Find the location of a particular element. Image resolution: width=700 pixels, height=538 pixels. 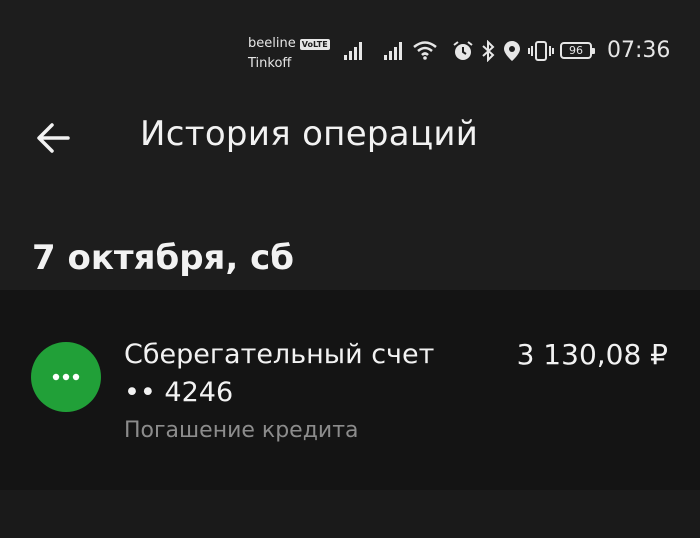

operation-avatar is located at coordinates (66, 377).